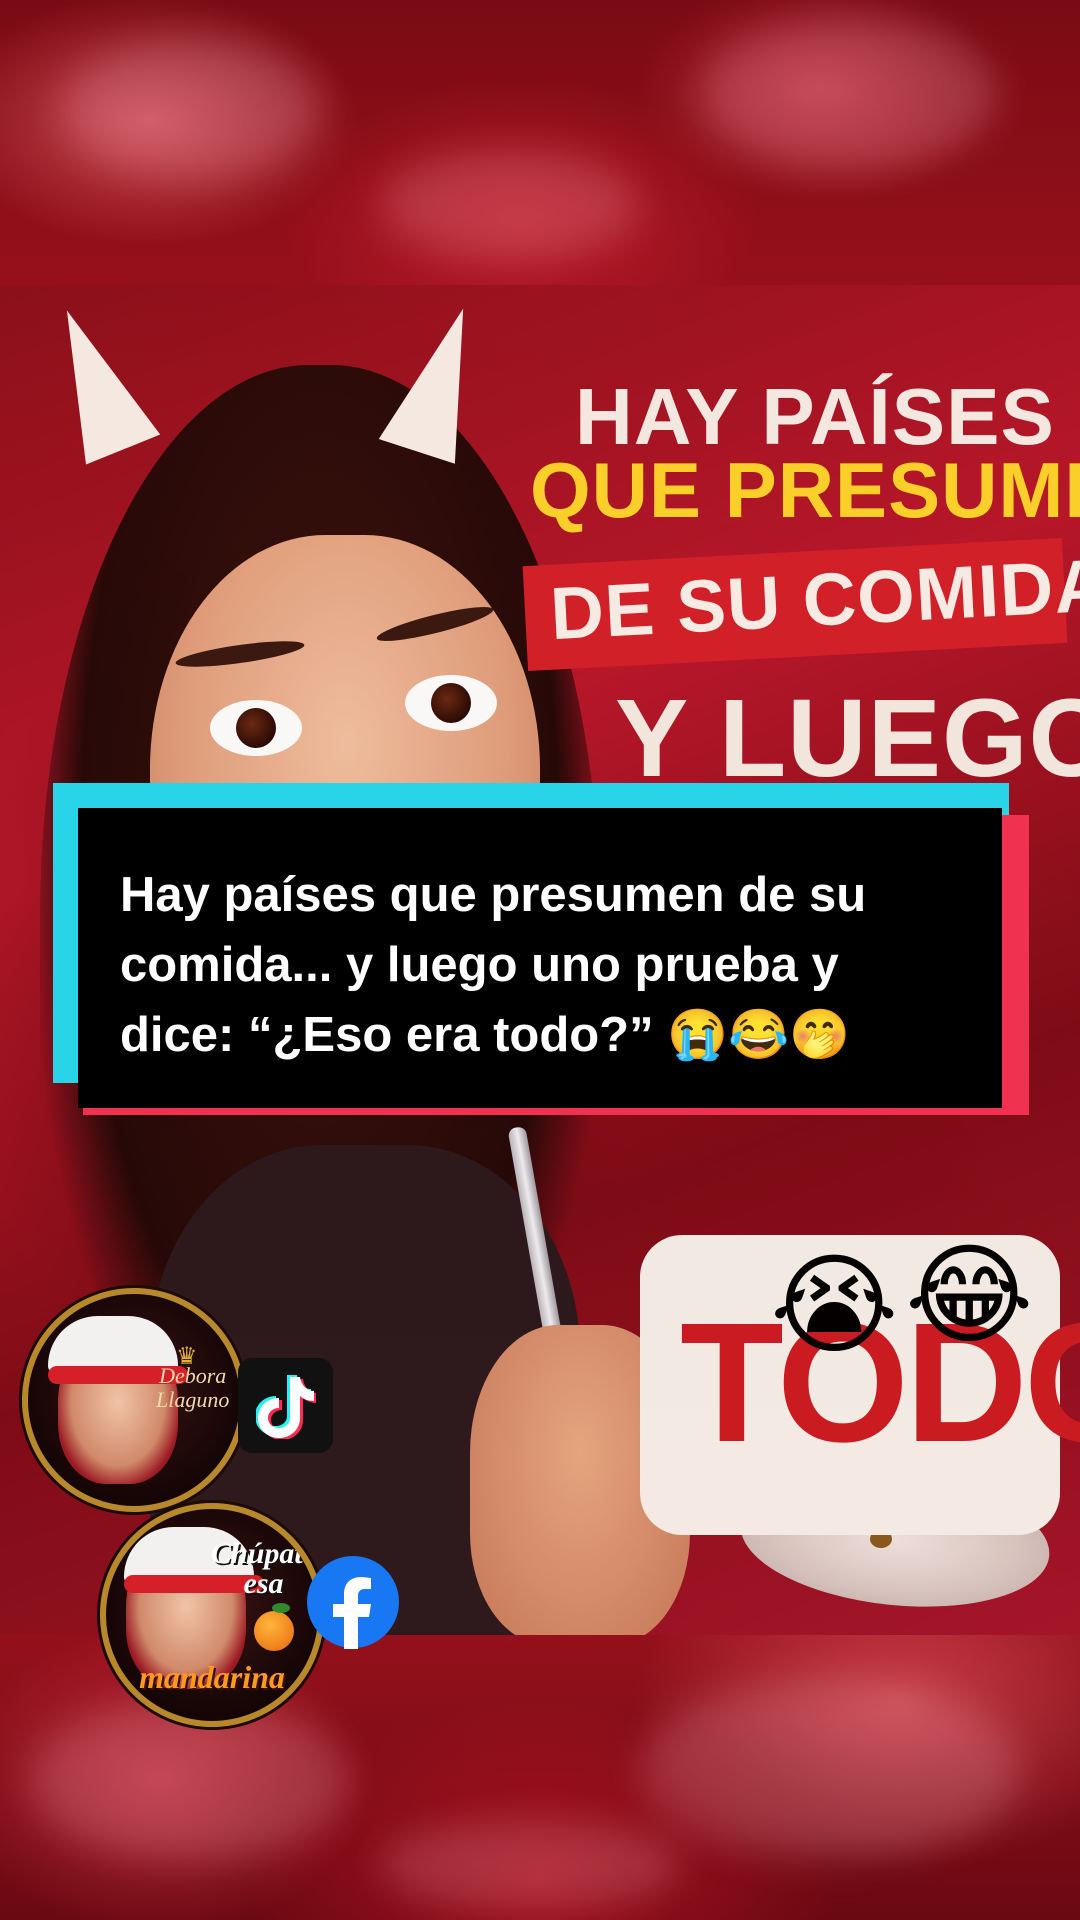 This screenshot has width=1080, height=1920. What do you see at coordinates (834, 1305) in the screenshot?
I see `crying-emoji: 😭` at bounding box center [834, 1305].